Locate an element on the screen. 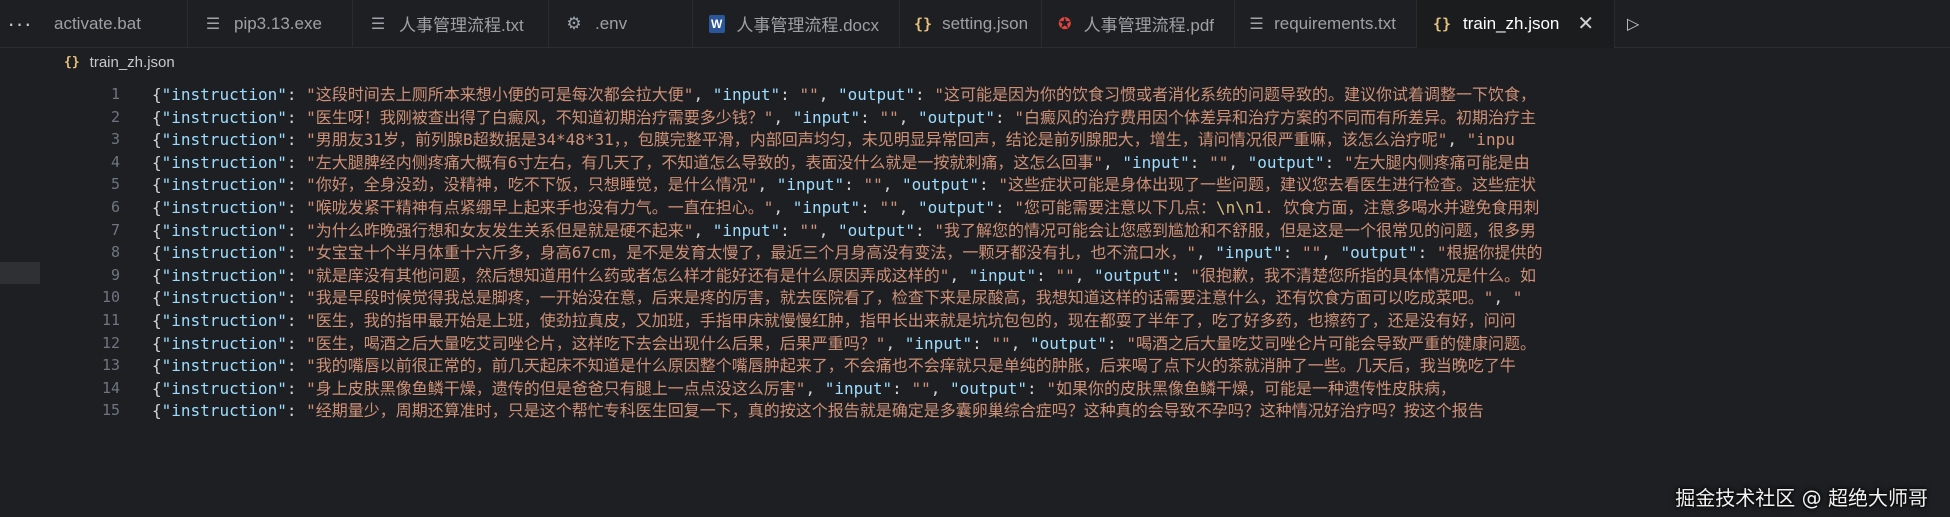  tab-train-zh-json: {} train_zh.json ✕ is located at coordinates (1516, 24).